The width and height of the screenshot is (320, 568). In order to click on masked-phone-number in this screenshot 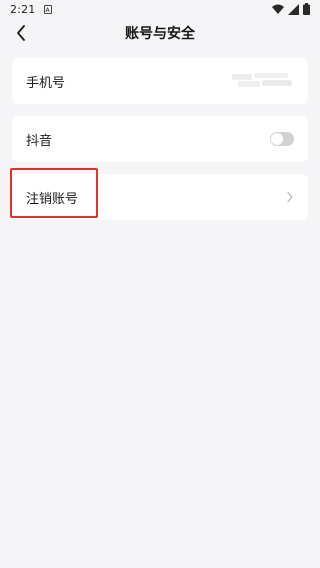, I will do `click(264, 81)`.